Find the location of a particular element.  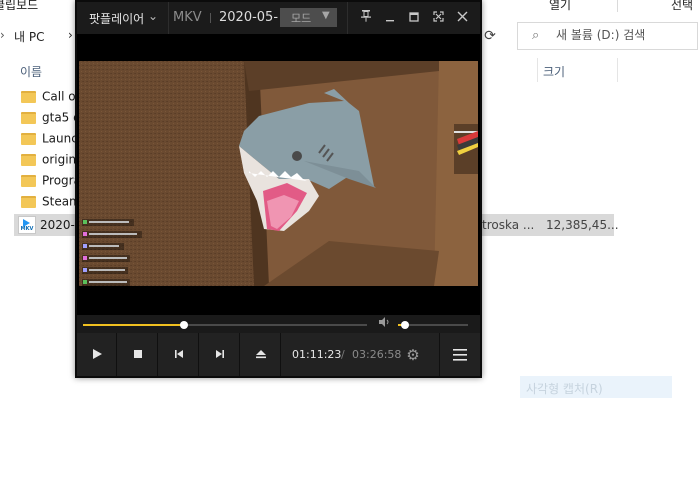

ribbon-clipboard-label: 클립보드 is located at coordinates (19, 6).